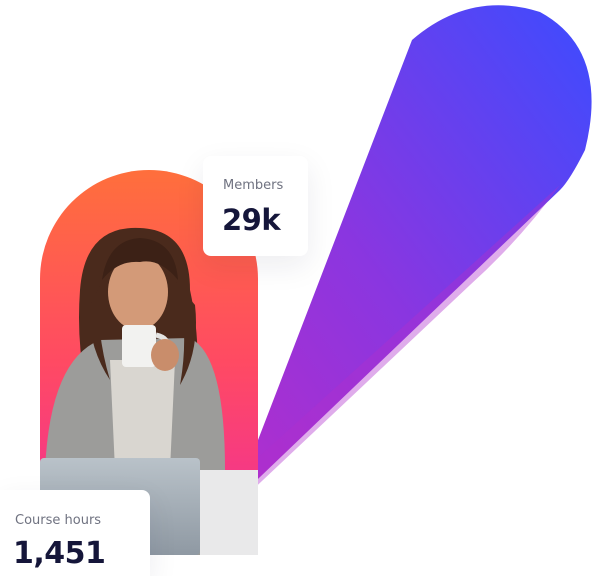 The height and width of the screenshot is (576, 594). I want to click on course-hours-stat-card: Course hours 1,451, so click(75, 533).